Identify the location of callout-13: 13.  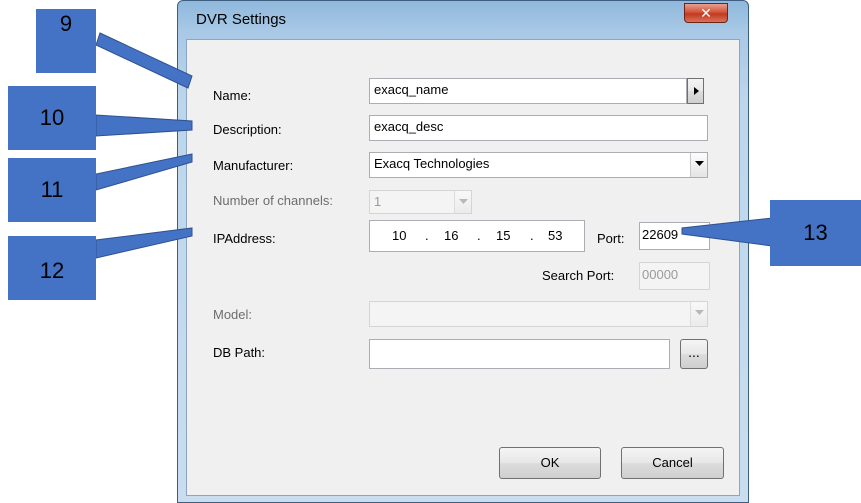
(815, 233).